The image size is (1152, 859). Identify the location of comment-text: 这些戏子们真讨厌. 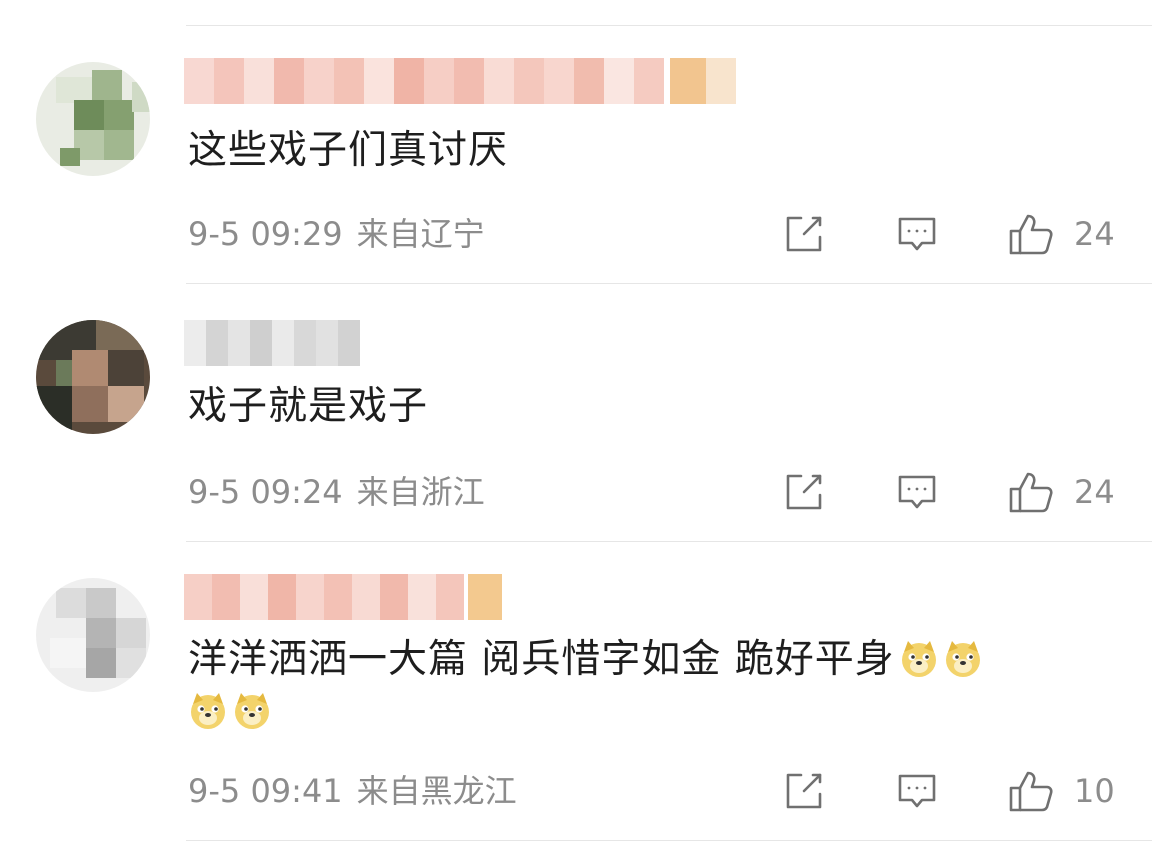
(348, 150).